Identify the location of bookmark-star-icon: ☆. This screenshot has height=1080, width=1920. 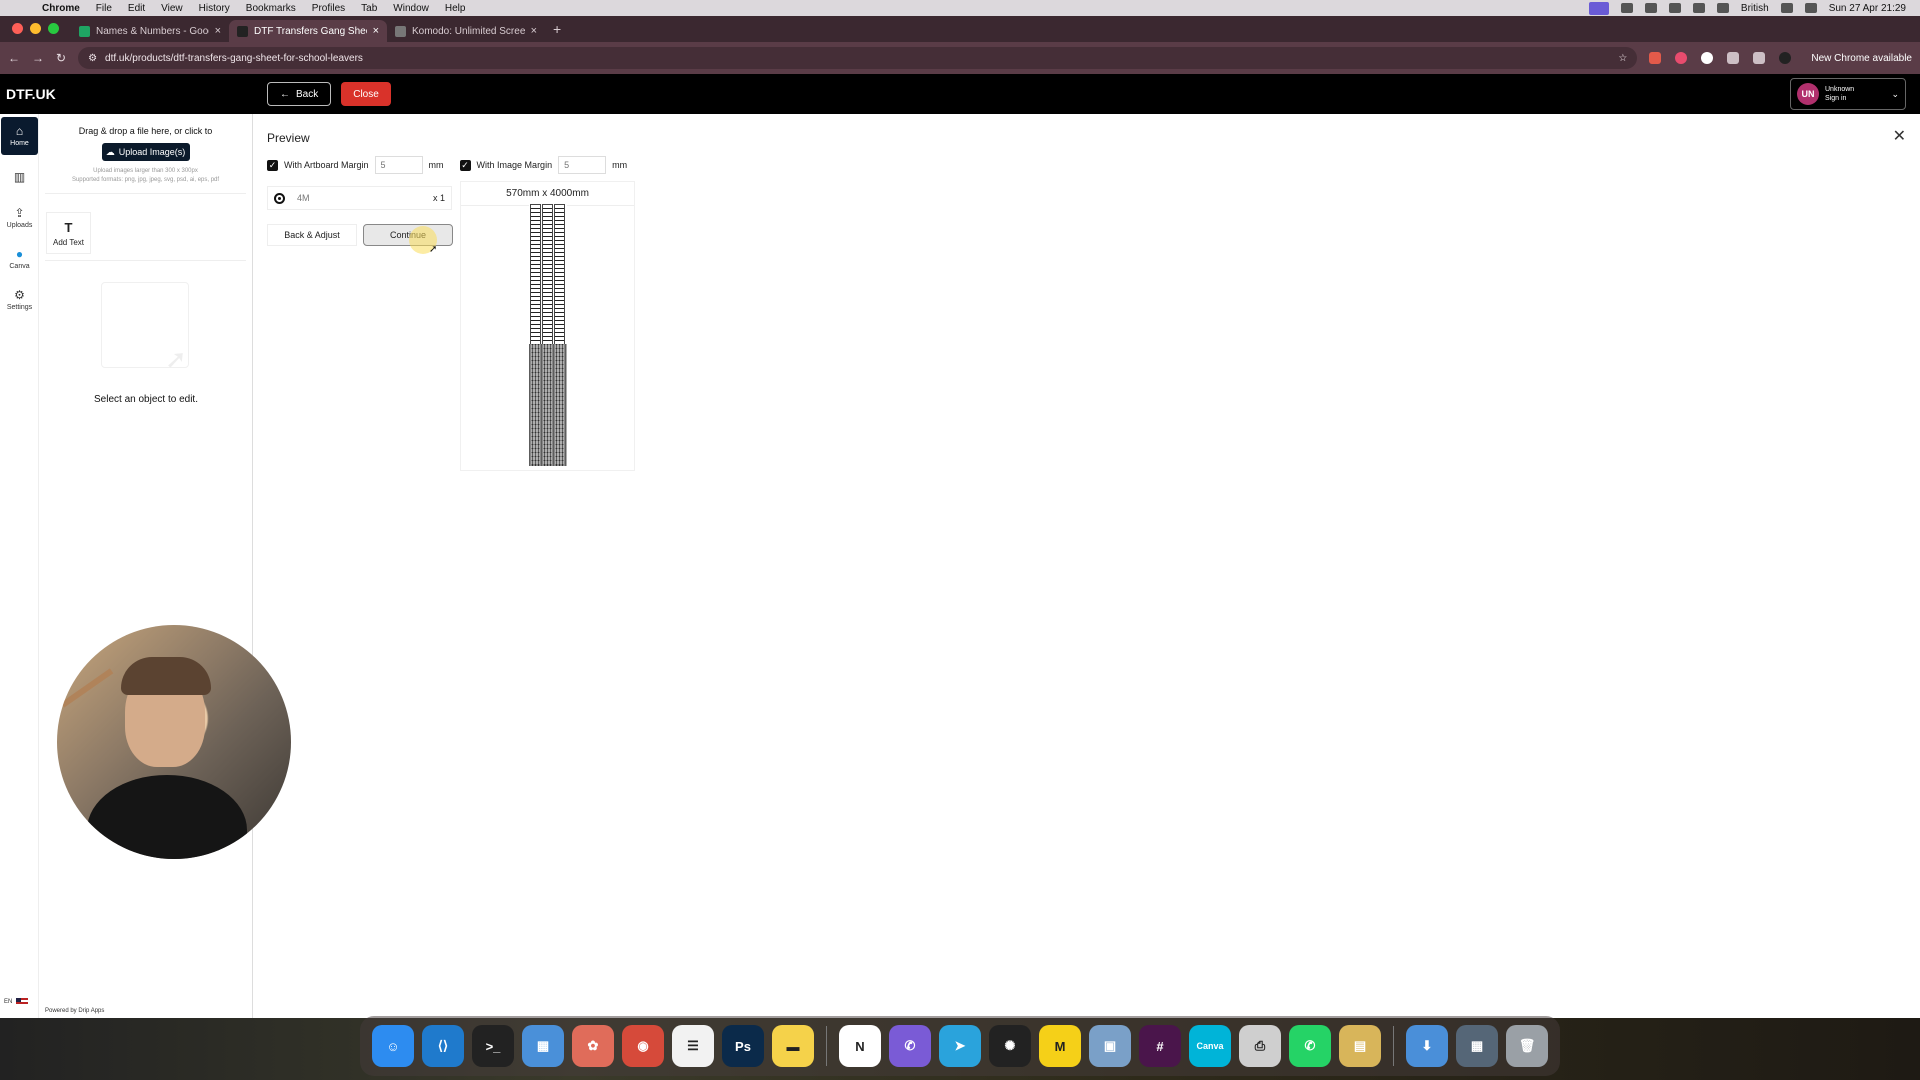
(1622, 58).